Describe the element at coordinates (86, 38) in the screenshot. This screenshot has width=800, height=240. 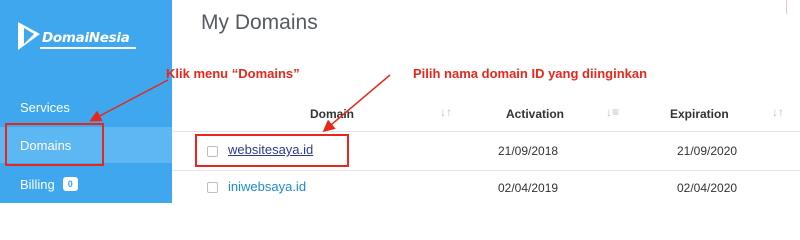
I see `logo-text: DomaiNesia` at that location.